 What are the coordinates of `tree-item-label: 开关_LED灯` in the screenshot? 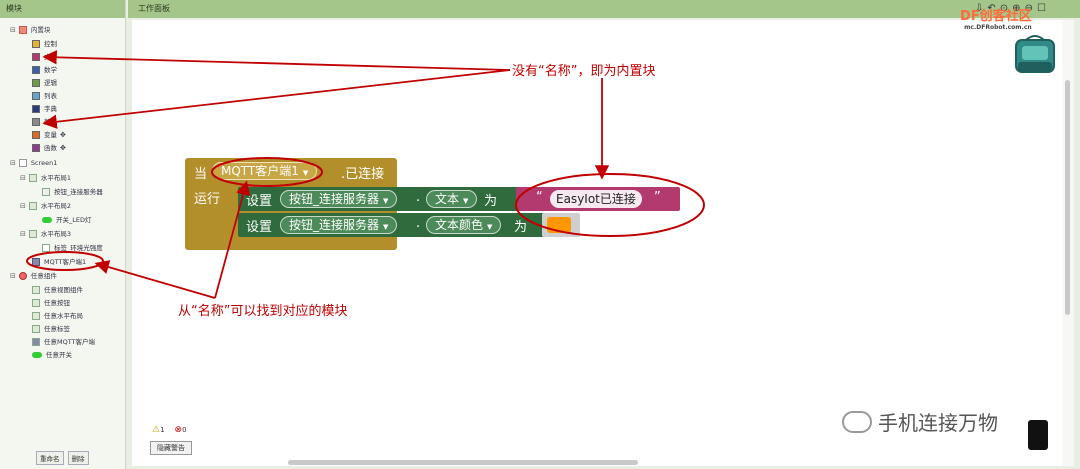 It's located at (74, 220).